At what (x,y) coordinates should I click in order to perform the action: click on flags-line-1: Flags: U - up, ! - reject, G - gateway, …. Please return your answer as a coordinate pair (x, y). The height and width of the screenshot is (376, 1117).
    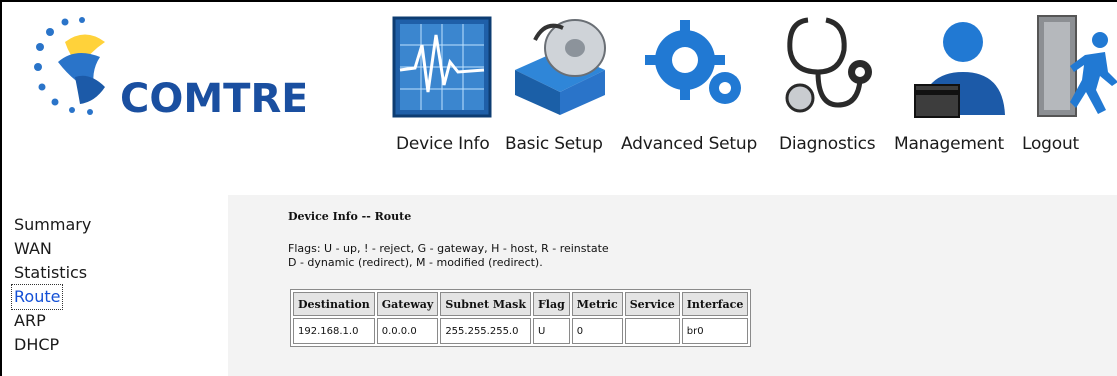
    Looking at the image, I should click on (448, 248).